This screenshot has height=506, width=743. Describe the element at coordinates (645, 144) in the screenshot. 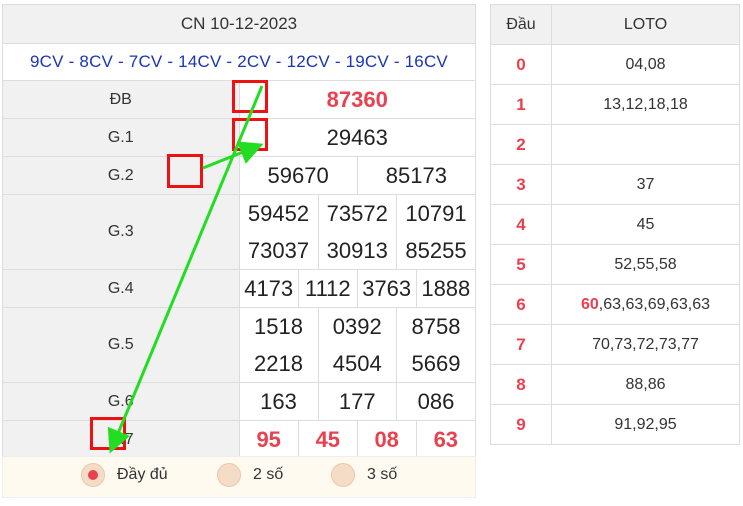

I see `loto-values` at that location.